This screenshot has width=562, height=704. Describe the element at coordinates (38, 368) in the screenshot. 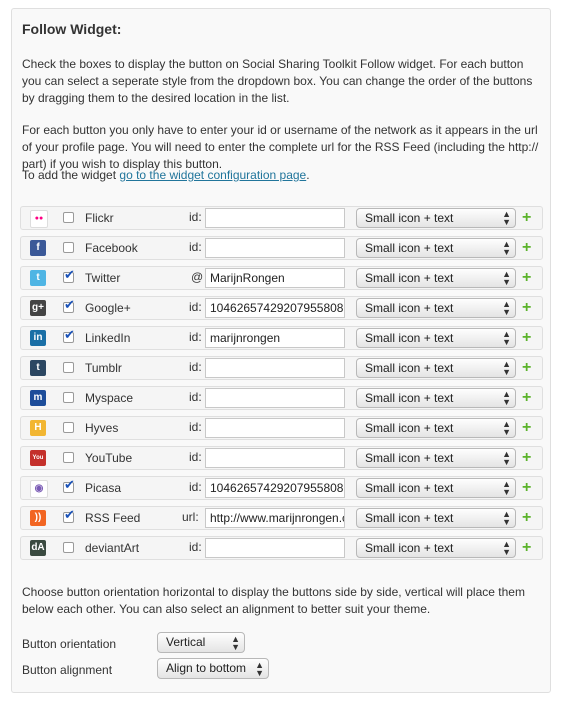

I see `tumblr-icon: t` at that location.